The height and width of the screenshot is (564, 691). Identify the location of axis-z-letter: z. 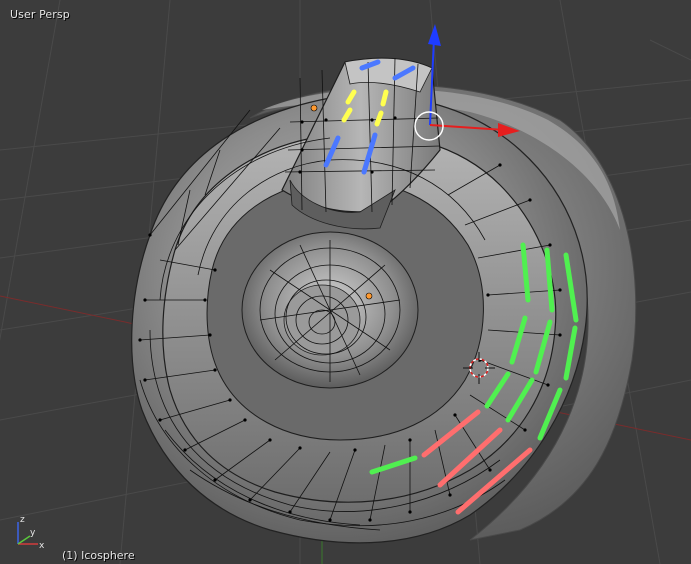
(22, 520).